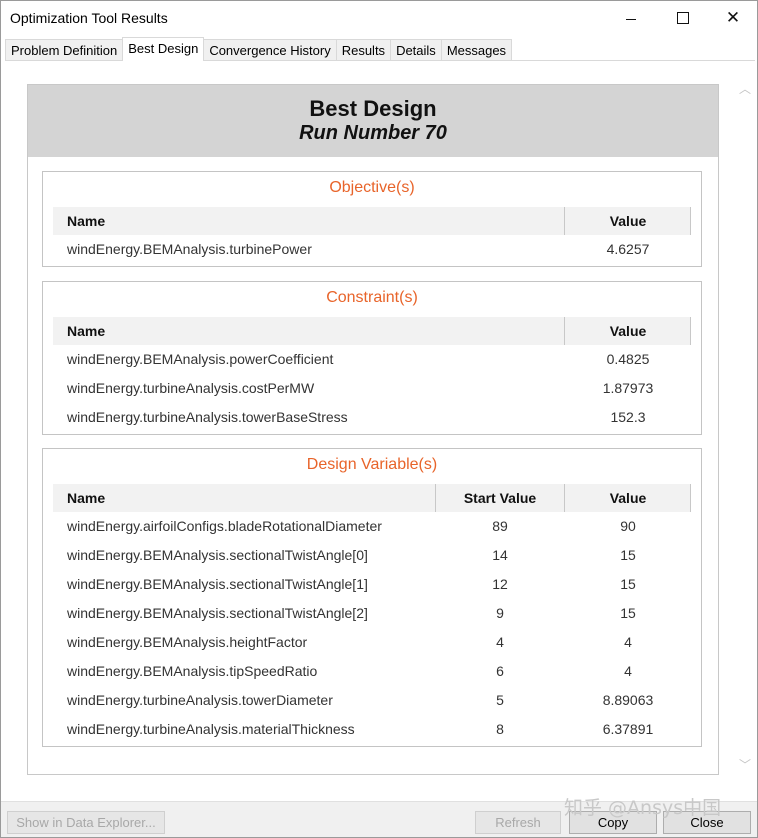 Image resolution: width=758 pixels, height=838 pixels. I want to click on report-title: Best Design, so click(373, 108).